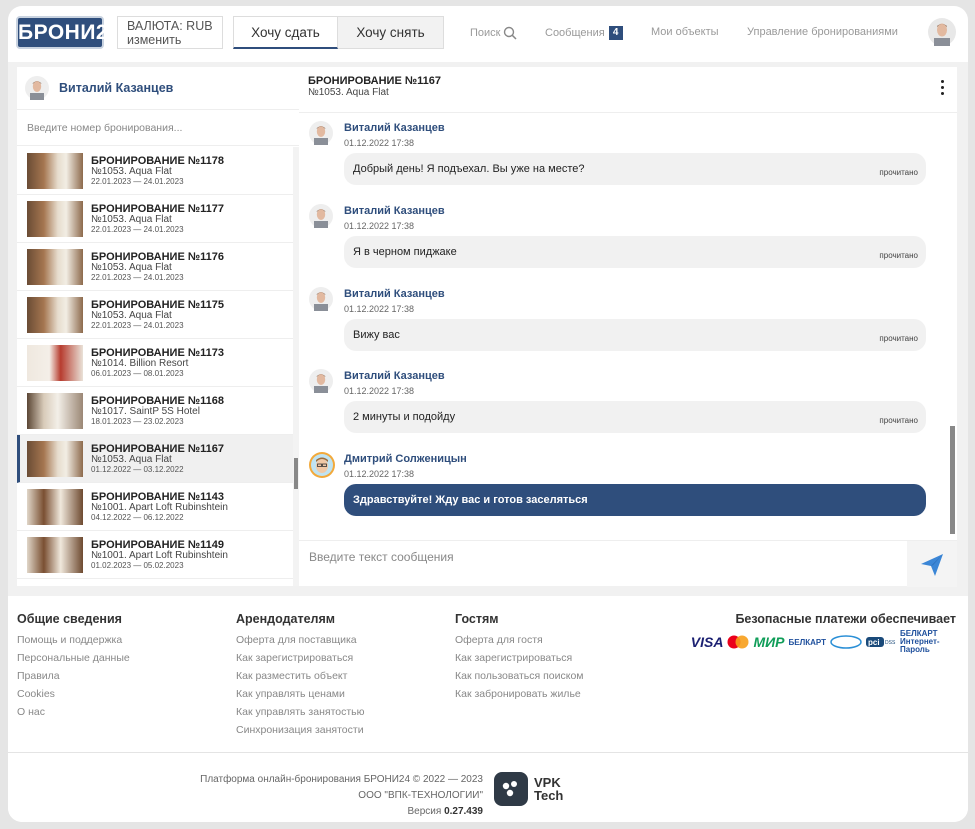  What do you see at coordinates (635, 252) in the screenshot?
I see `message-bubble: Я в черном пиджаке прочитано` at bounding box center [635, 252].